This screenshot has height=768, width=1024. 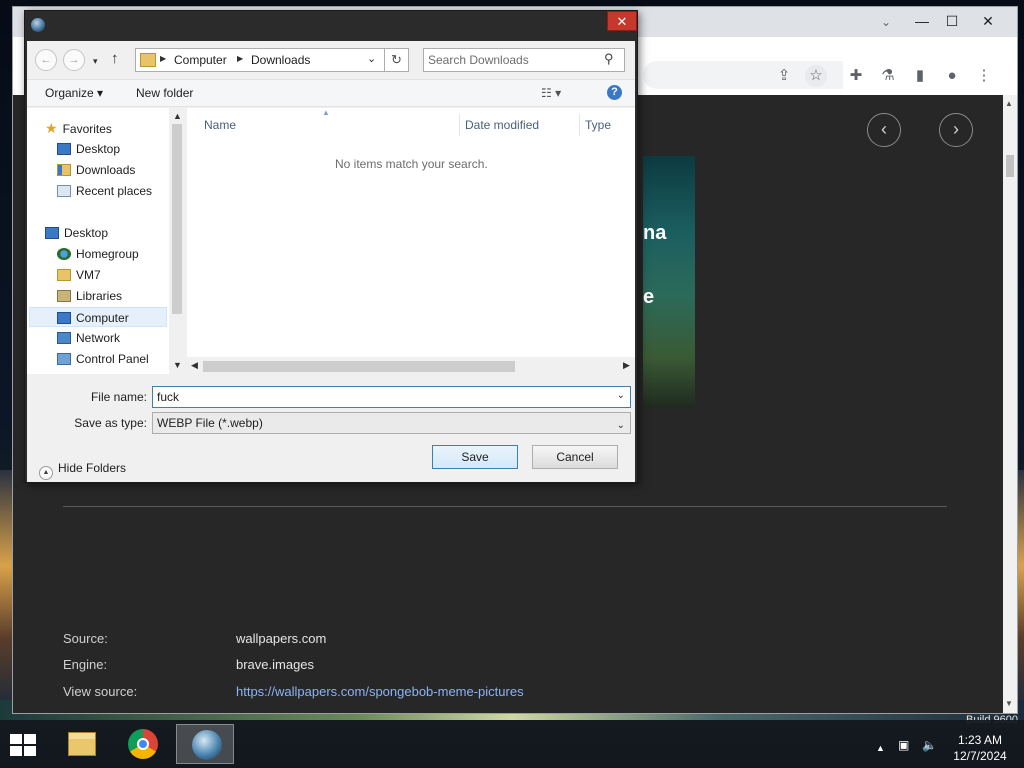 What do you see at coordinates (24, 746) in the screenshot?
I see `start-button` at bounding box center [24, 746].